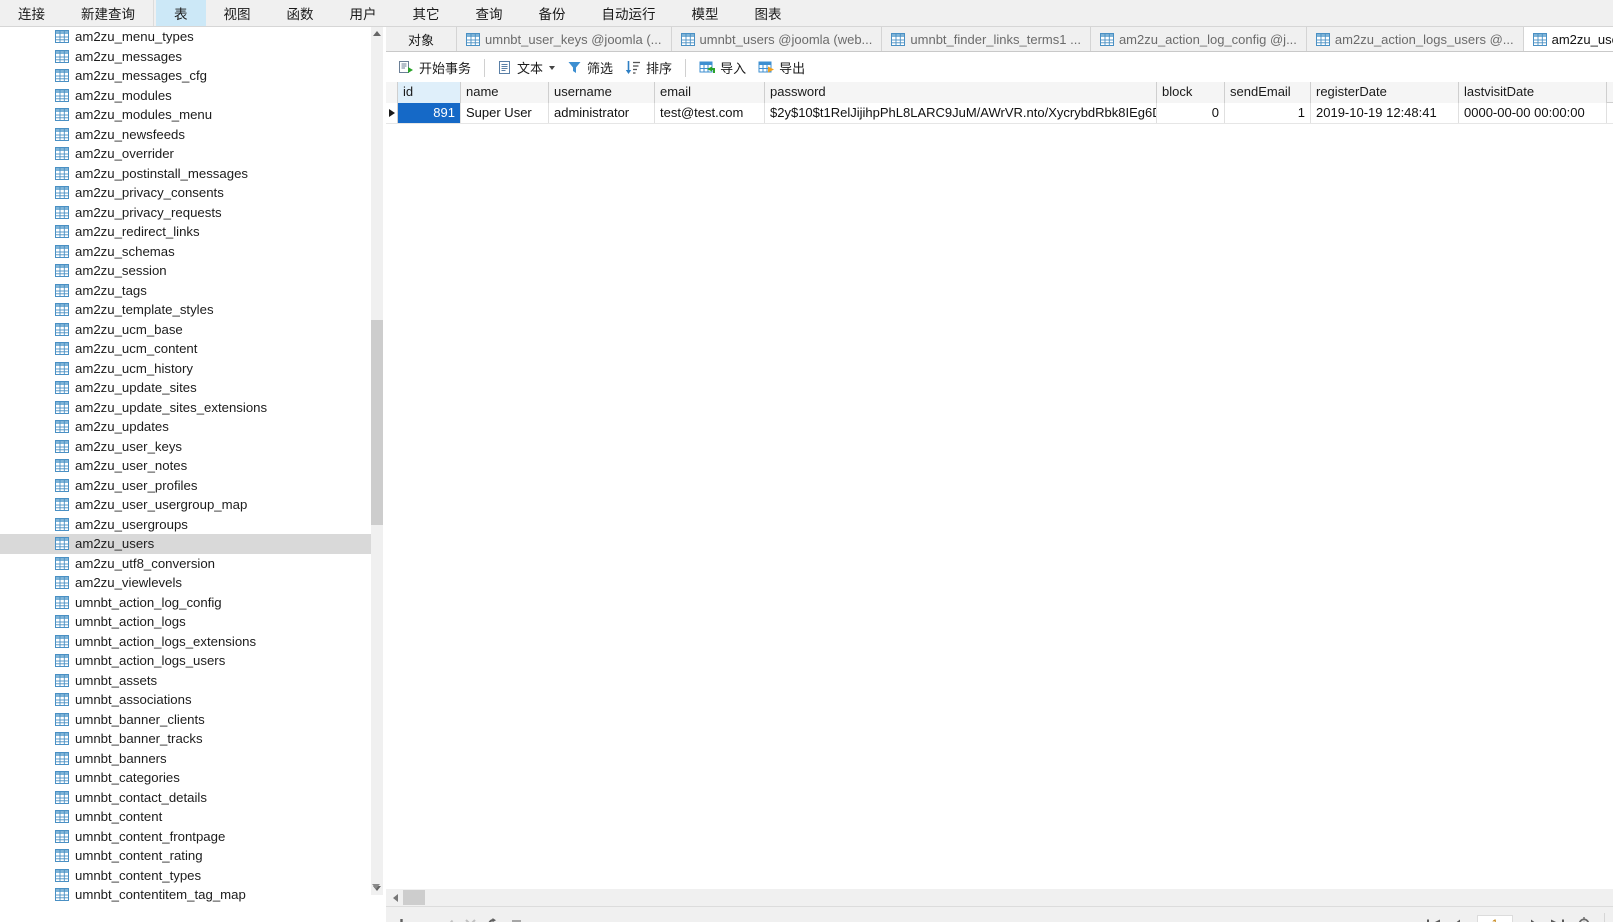  Describe the element at coordinates (185, 817) in the screenshot. I see `tree-item-umnbt_content: umnbt_content` at that location.